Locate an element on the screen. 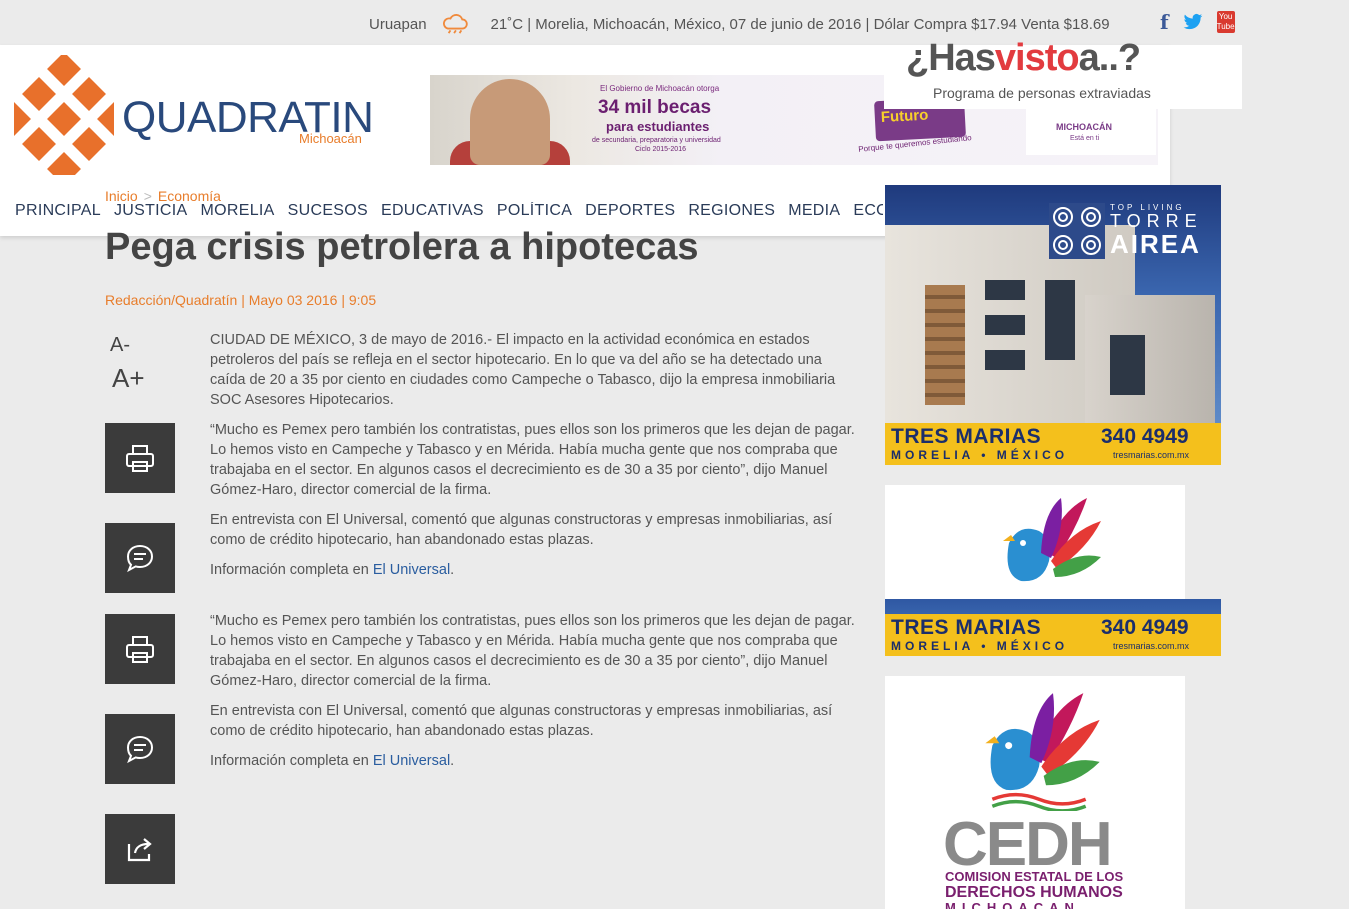  banner-line2: para estudiantes is located at coordinates (658, 126).